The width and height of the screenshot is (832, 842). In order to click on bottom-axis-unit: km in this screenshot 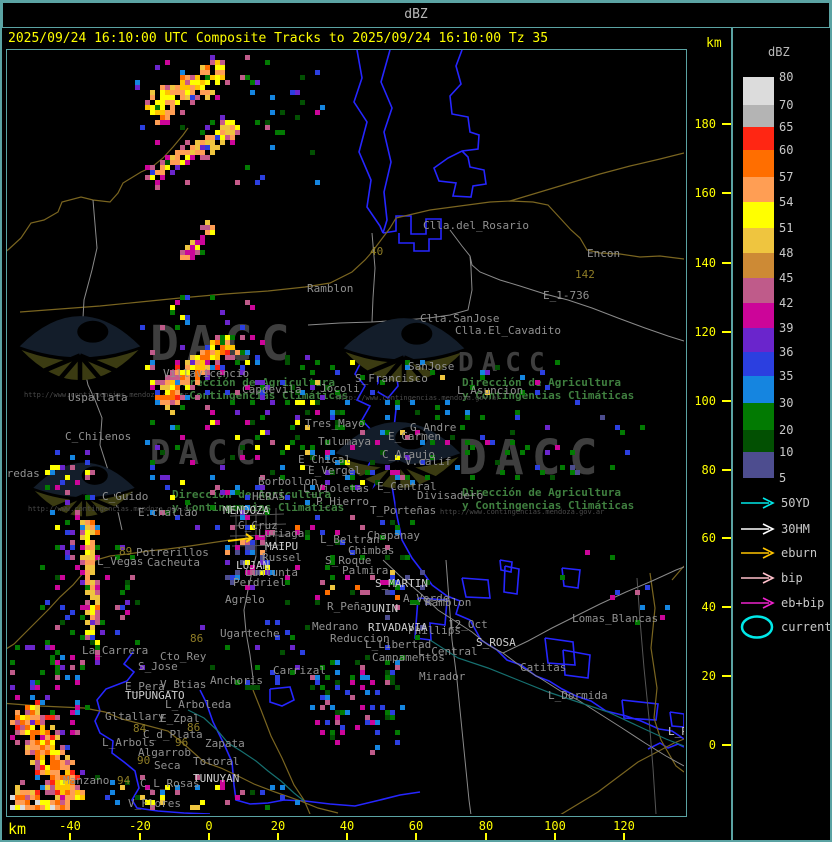, I will do `click(17, 829)`.